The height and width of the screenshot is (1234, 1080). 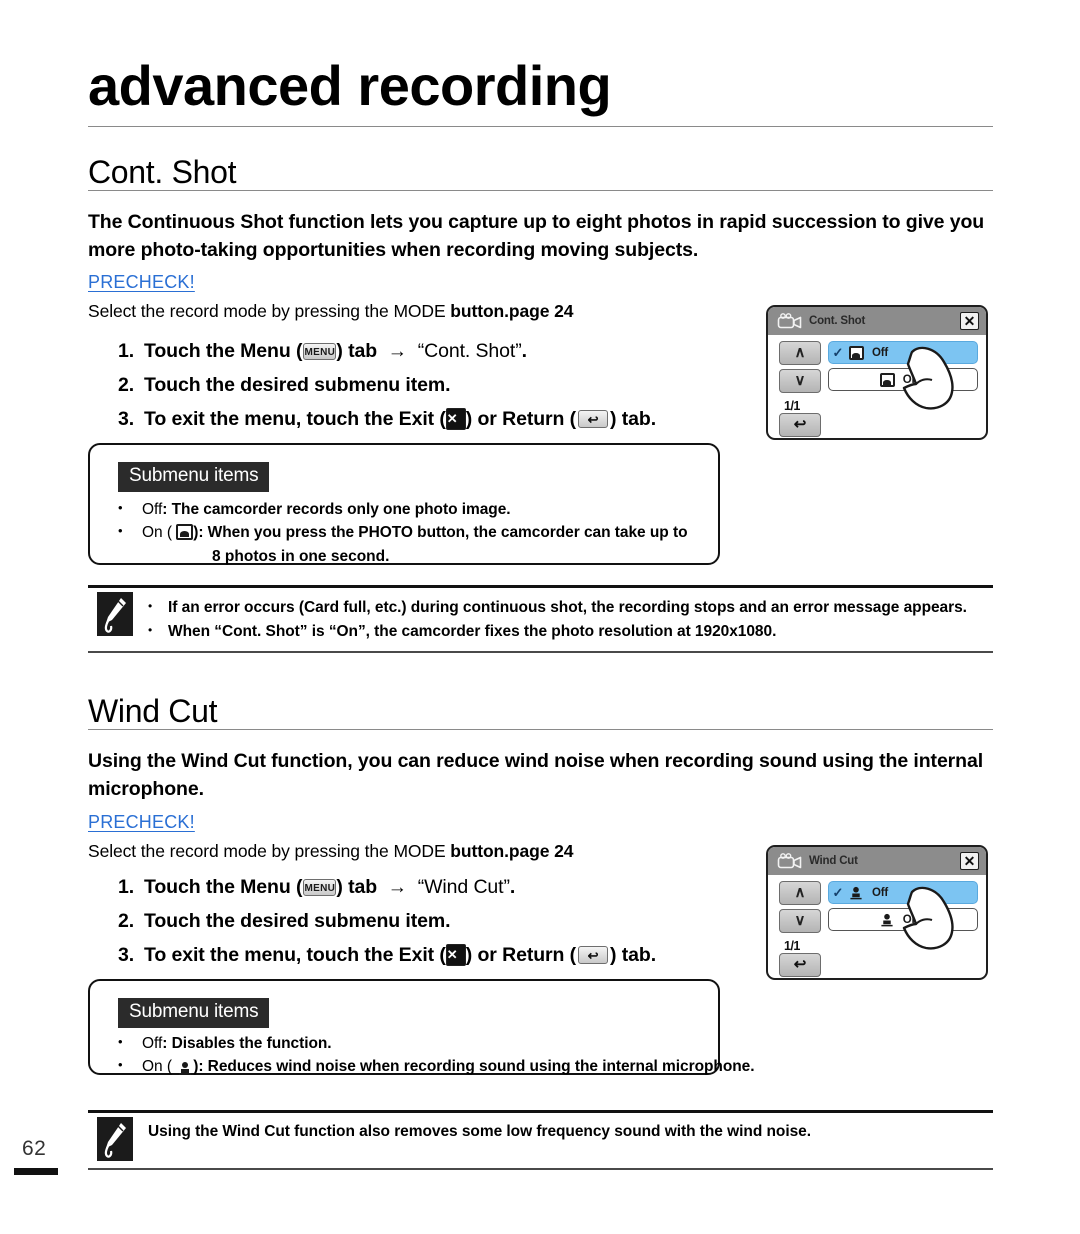 What do you see at coordinates (295, 954) in the screenshot?
I see `step-text: To exit the menu, touch the Exit (` at bounding box center [295, 954].